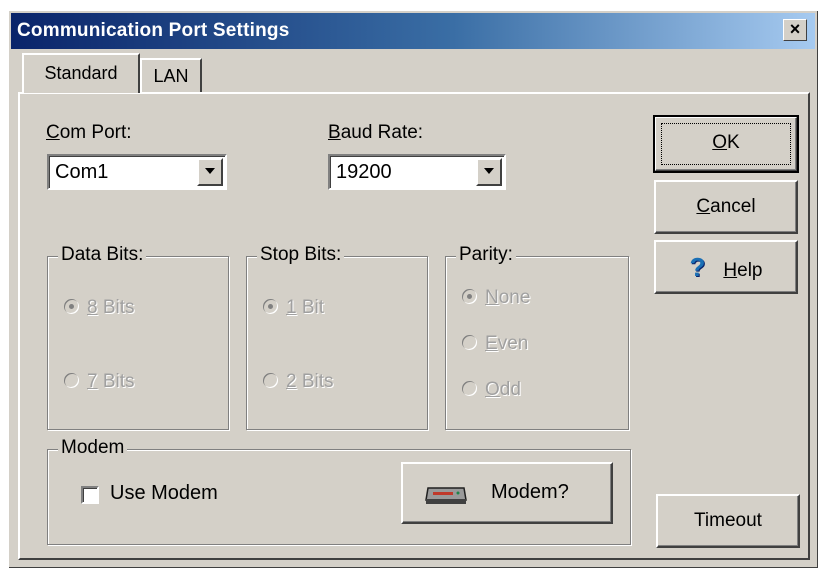 The height and width of the screenshot is (571, 824). I want to click on tab-standard: Standard, so click(81, 73).